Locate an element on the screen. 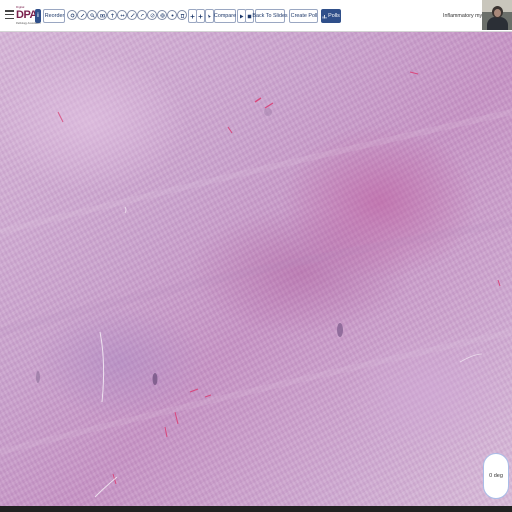 This screenshot has width=512, height=512. logo-text: DPA is located at coordinates (26, 15).